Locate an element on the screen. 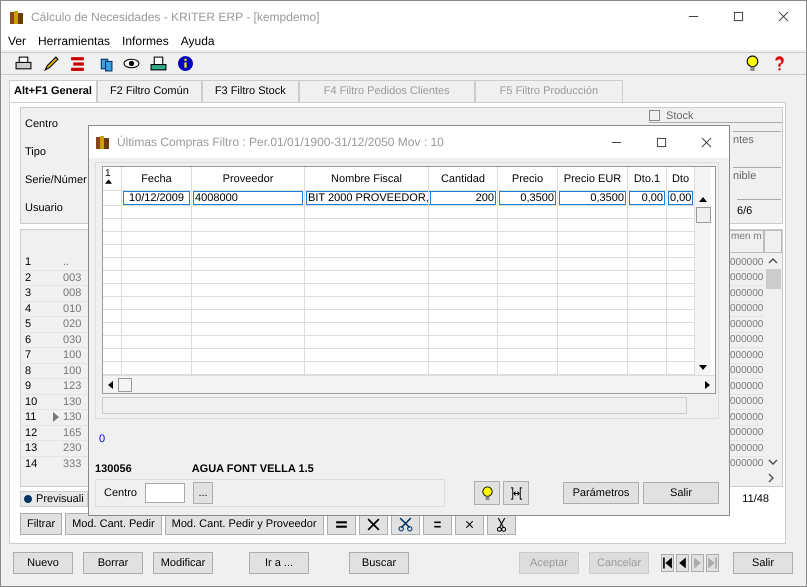 The height and width of the screenshot is (587, 807). field-label: Centro is located at coordinates (42, 125).